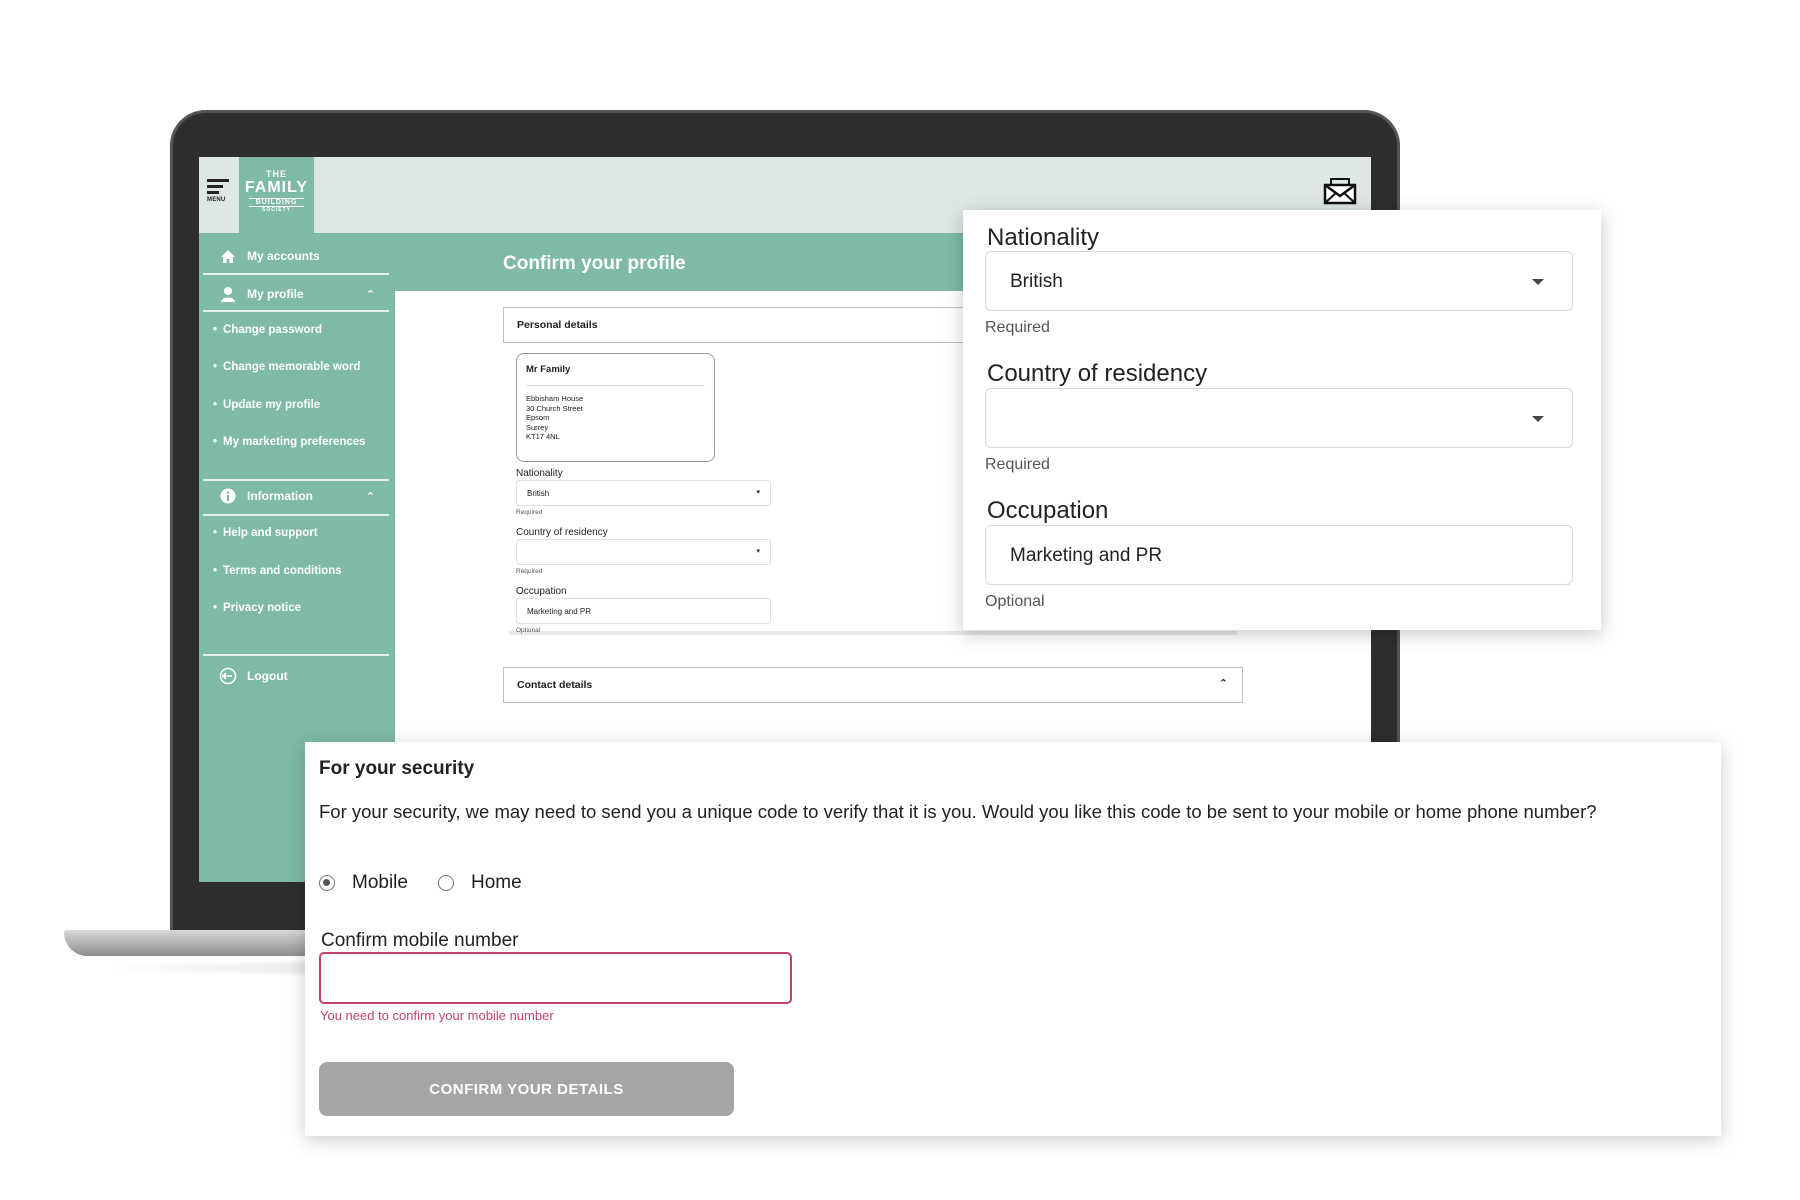 This screenshot has width=1800, height=1200. Describe the element at coordinates (286, 367) in the screenshot. I see `sidebar-item-change-memorable-word: Change memorable word` at that location.